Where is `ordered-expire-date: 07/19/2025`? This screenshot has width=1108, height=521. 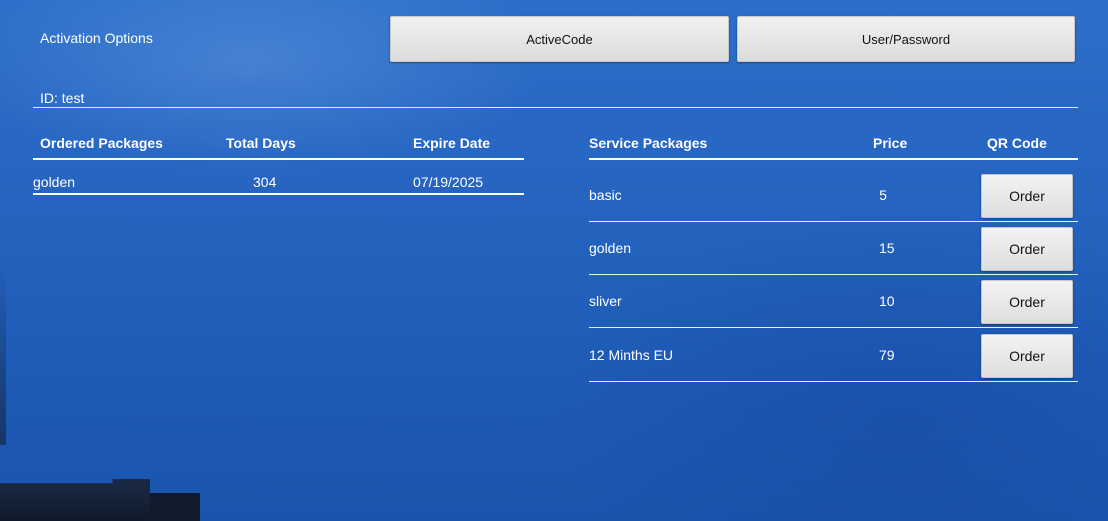 ordered-expire-date: 07/19/2025 is located at coordinates (448, 182).